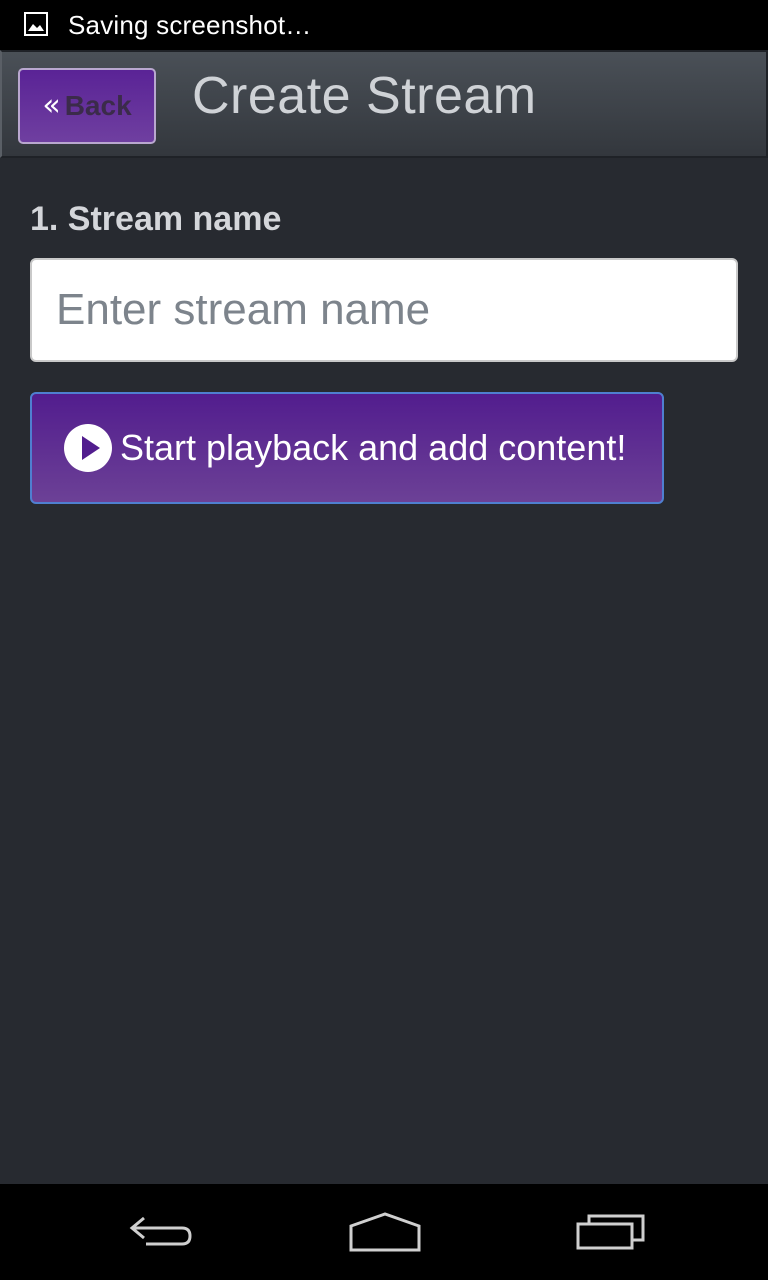 This screenshot has height=1280, width=768. I want to click on home-nav-icon, so click(385, 1232).